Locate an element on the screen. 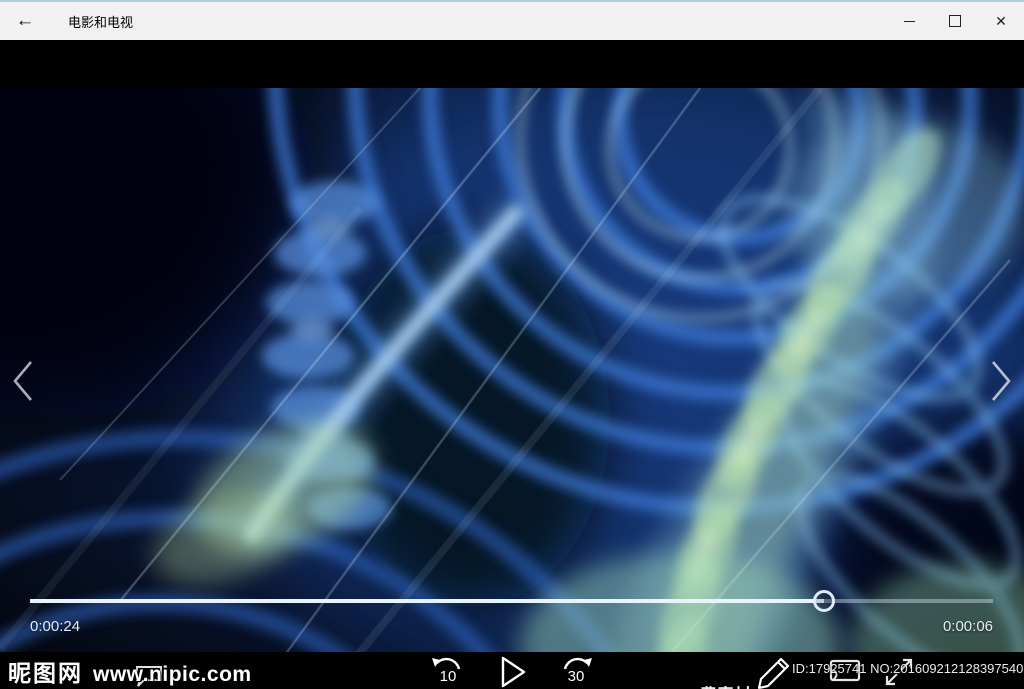 The width and height of the screenshot is (1024, 689). maximize-icon is located at coordinates (955, 21).